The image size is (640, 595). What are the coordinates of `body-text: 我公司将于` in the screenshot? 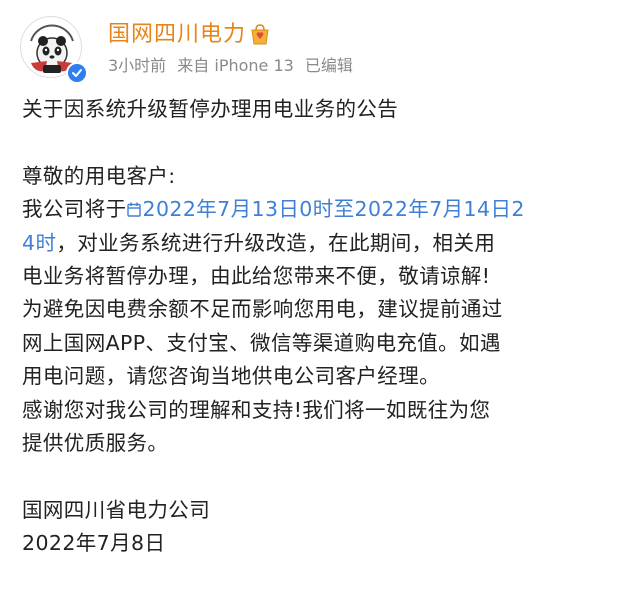 It's located at (74, 209).